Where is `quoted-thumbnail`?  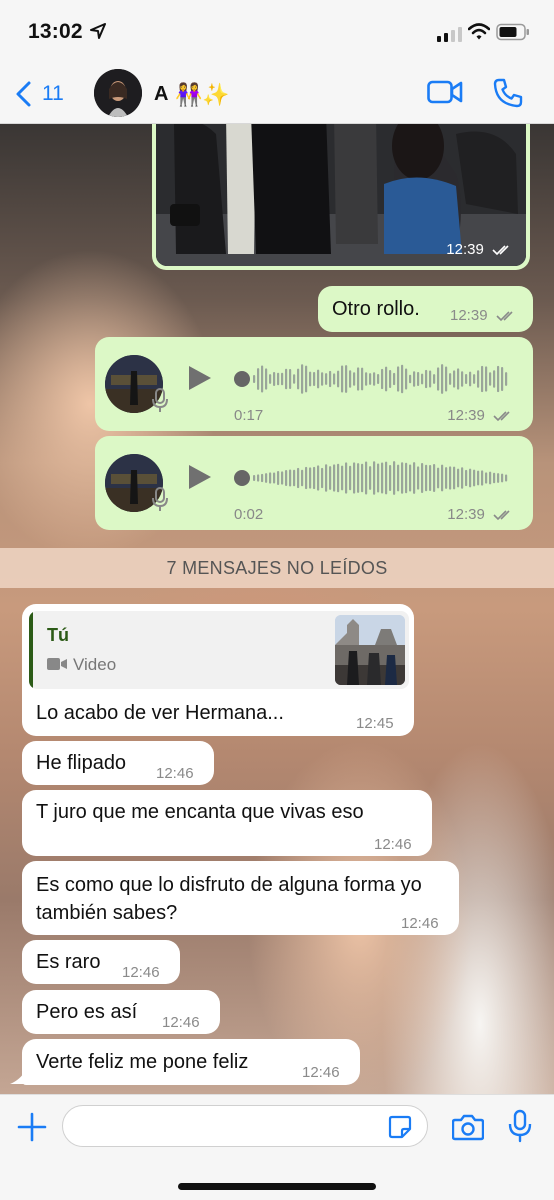
quoted-thumbnail is located at coordinates (370, 650).